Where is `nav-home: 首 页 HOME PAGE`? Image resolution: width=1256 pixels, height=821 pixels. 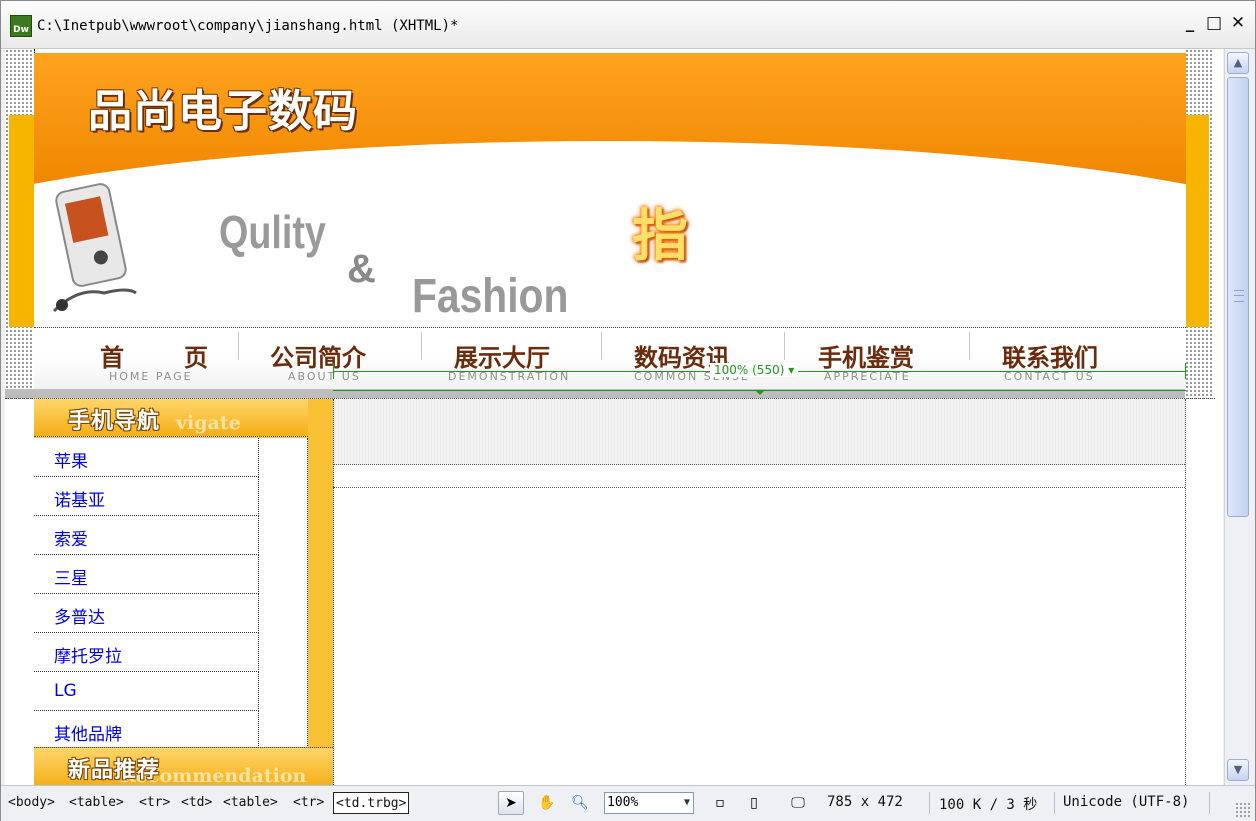
nav-home: 首 页 HOME PAGE is located at coordinates (154, 358).